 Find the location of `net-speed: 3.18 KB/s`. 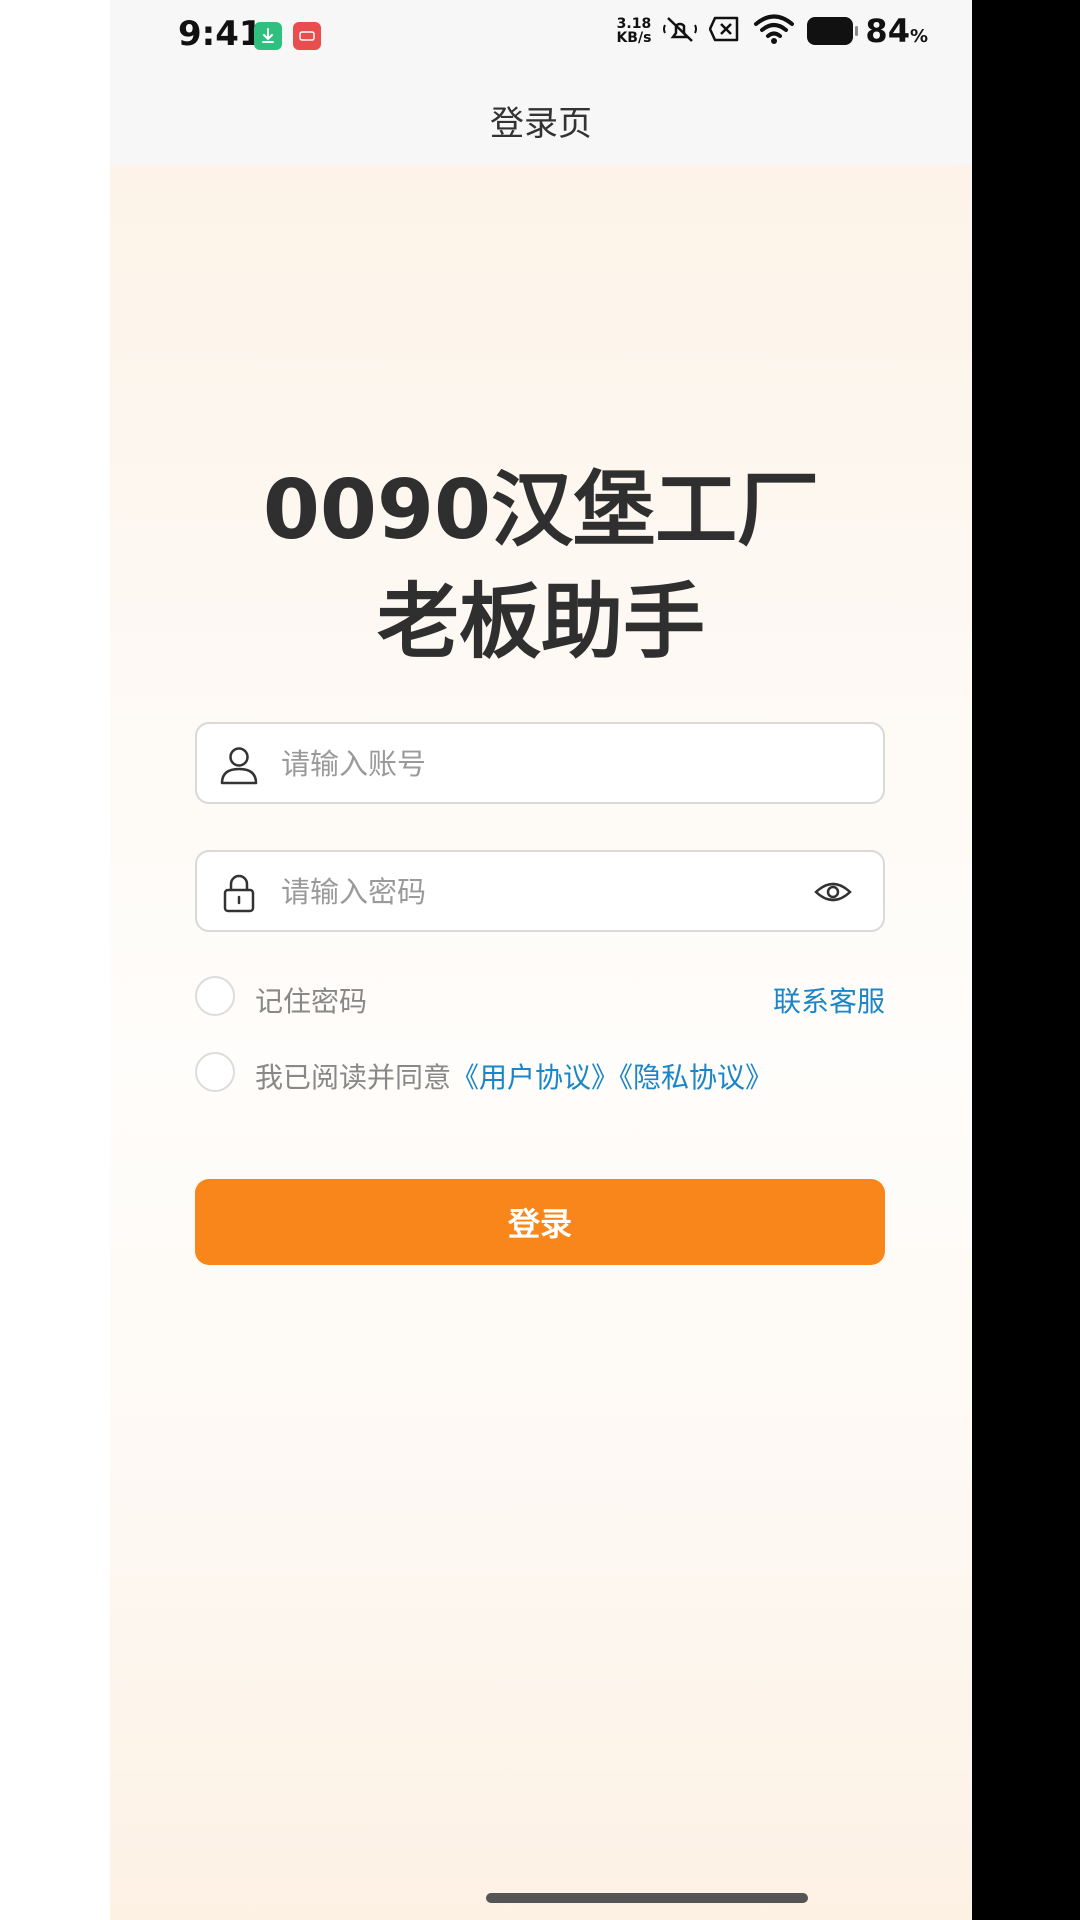

net-speed: 3.18 KB/s is located at coordinates (633, 31).